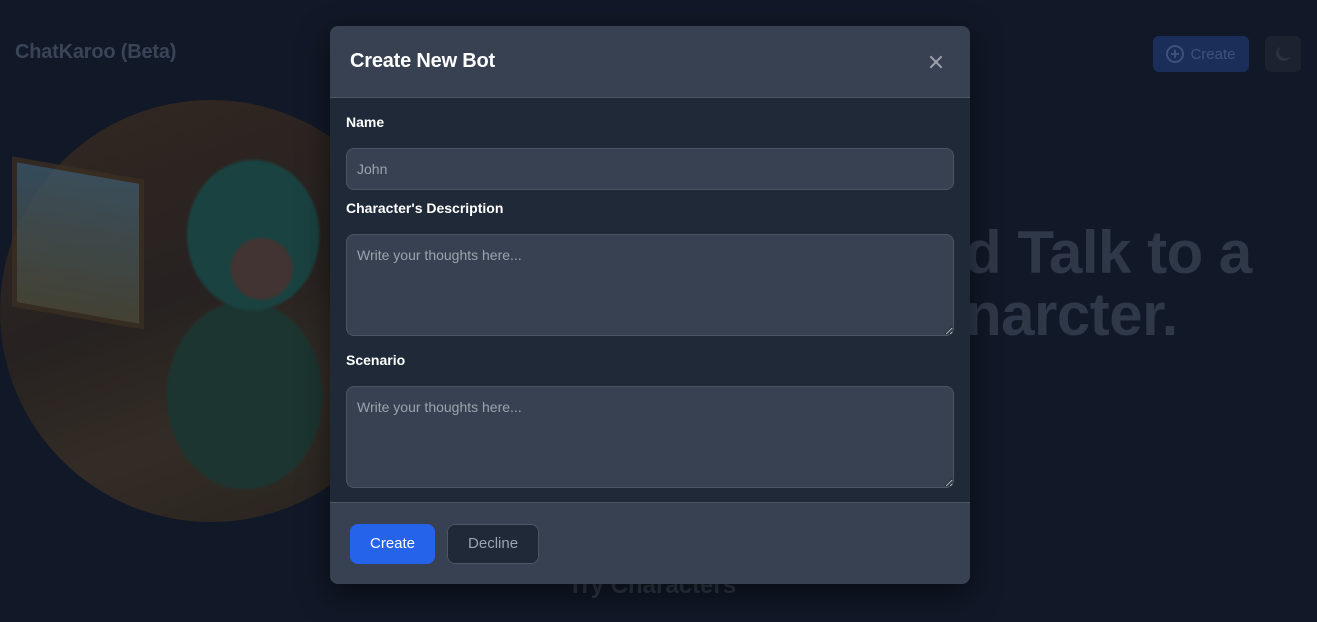  Describe the element at coordinates (425, 208) in the screenshot. I see `description-label: Character's Description` at that location.